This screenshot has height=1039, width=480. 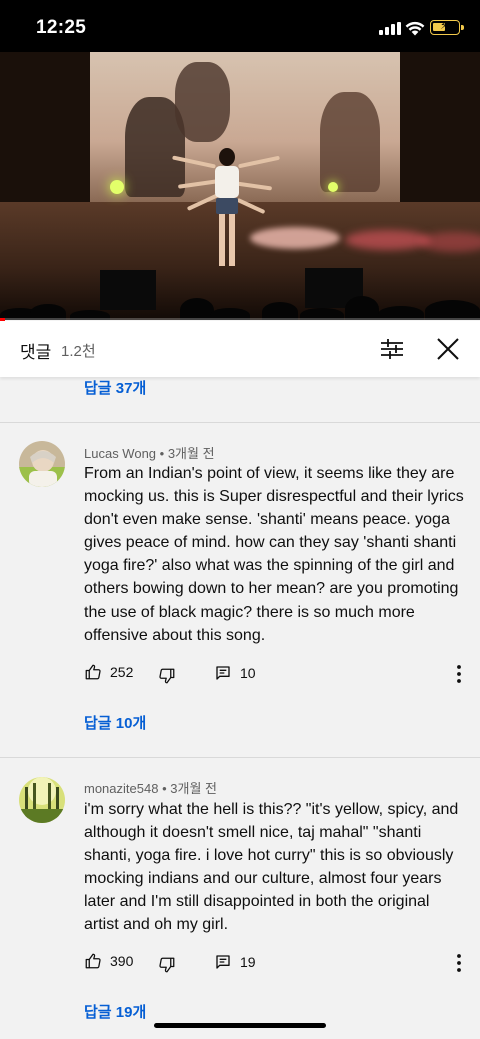 What do you see at coordinates (36, 352) in the screenshot?
I see `comments-title: 댓글` at bounding box center [36, 352].